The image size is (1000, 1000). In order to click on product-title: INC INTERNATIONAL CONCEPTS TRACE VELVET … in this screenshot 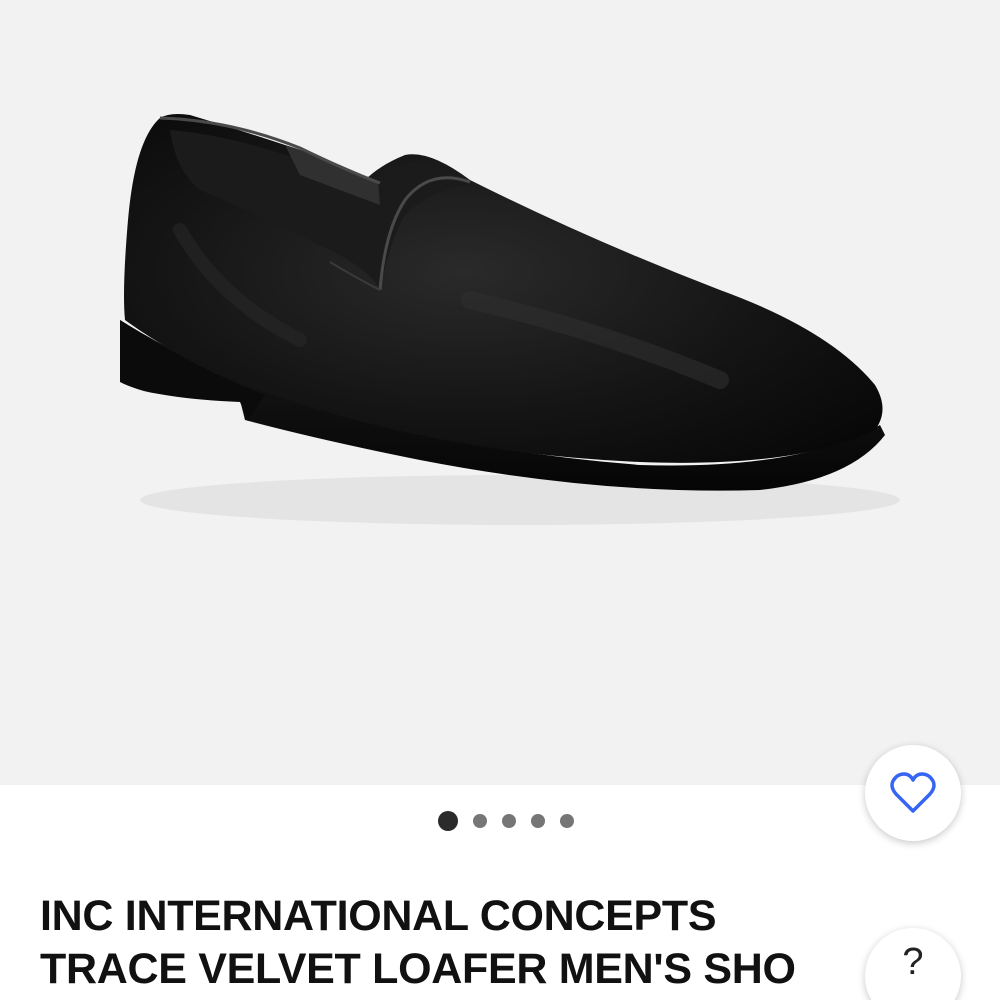, I will do `click(455, 945)`.